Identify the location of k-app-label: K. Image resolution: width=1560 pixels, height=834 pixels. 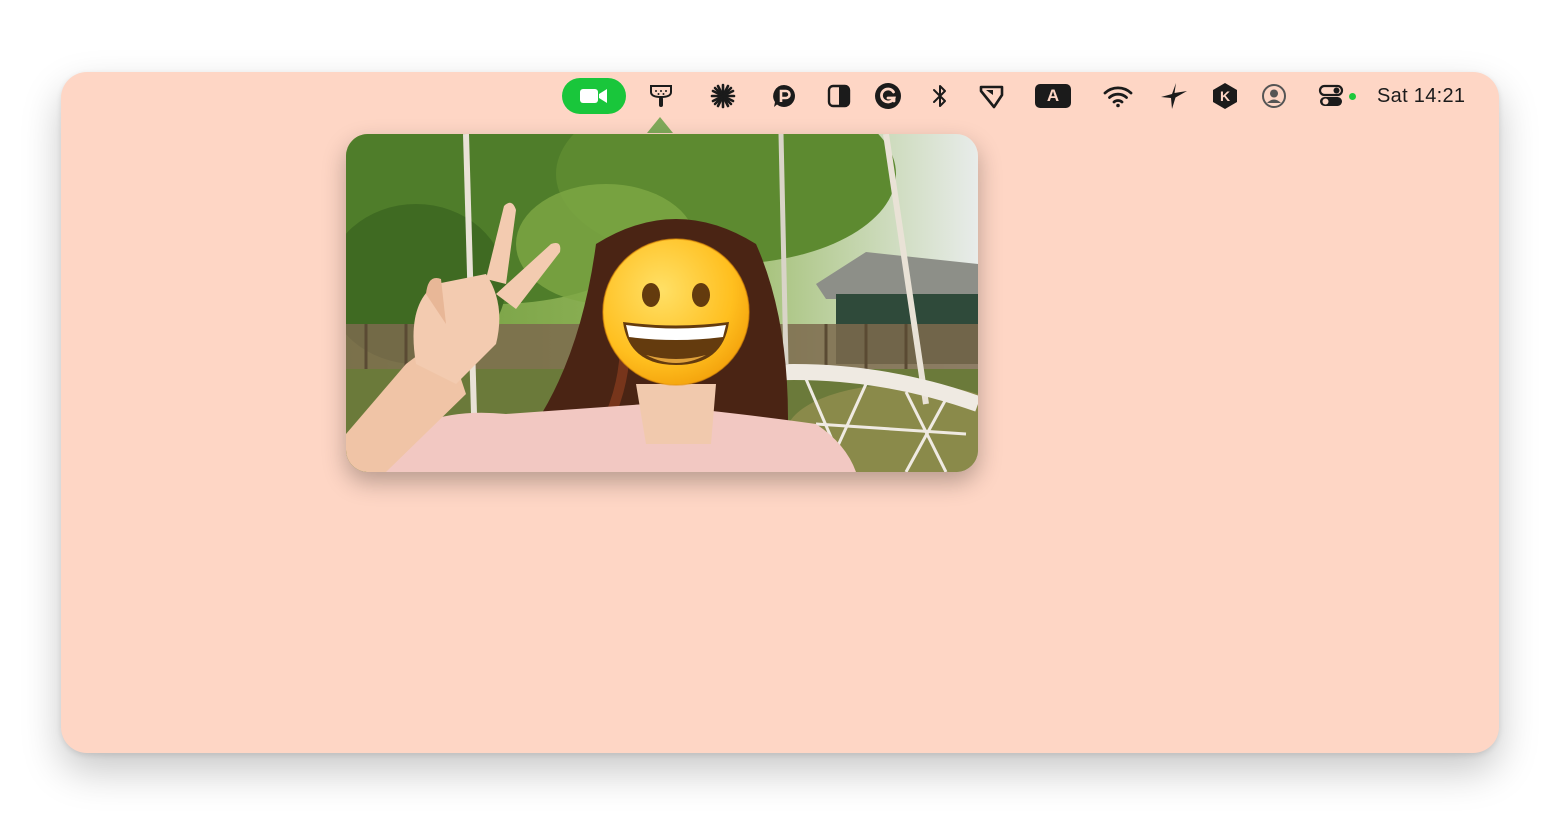
(1225, 96).